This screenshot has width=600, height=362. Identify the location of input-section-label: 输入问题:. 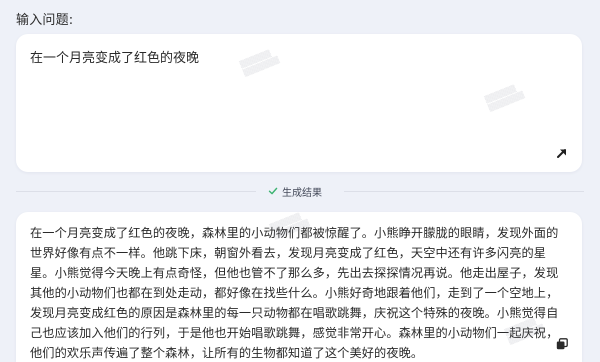
(45, 20).